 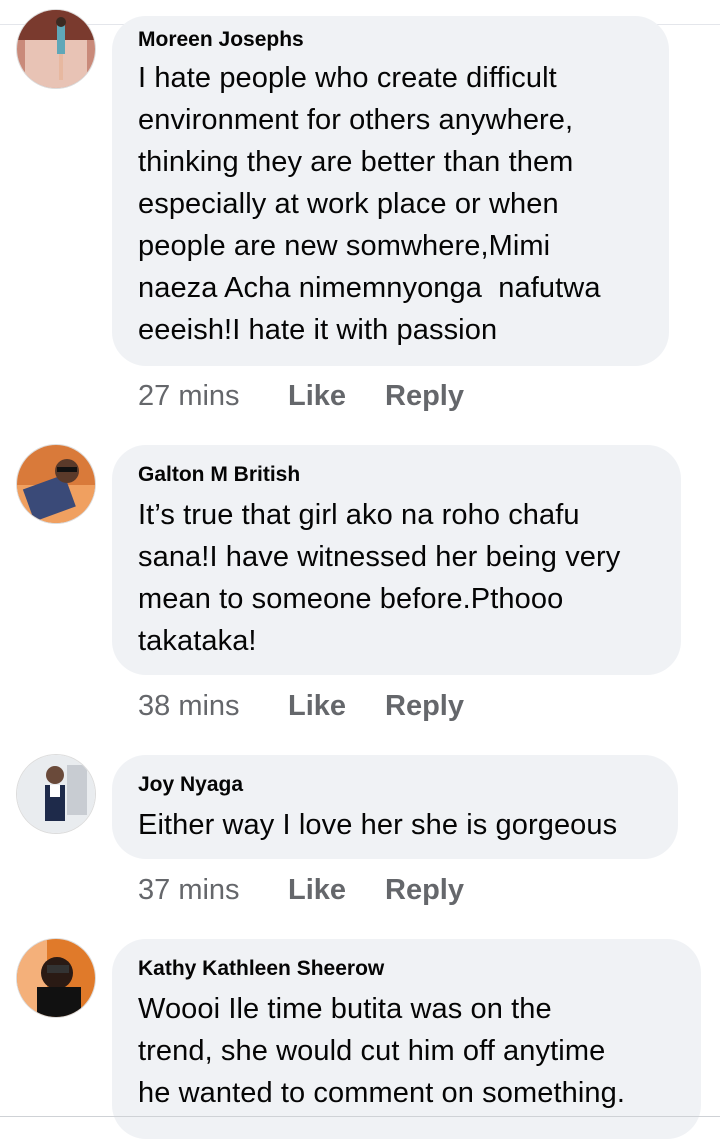 I want to click on comment-text-line: environment for others anywhere,, so click(x=356, y=120).